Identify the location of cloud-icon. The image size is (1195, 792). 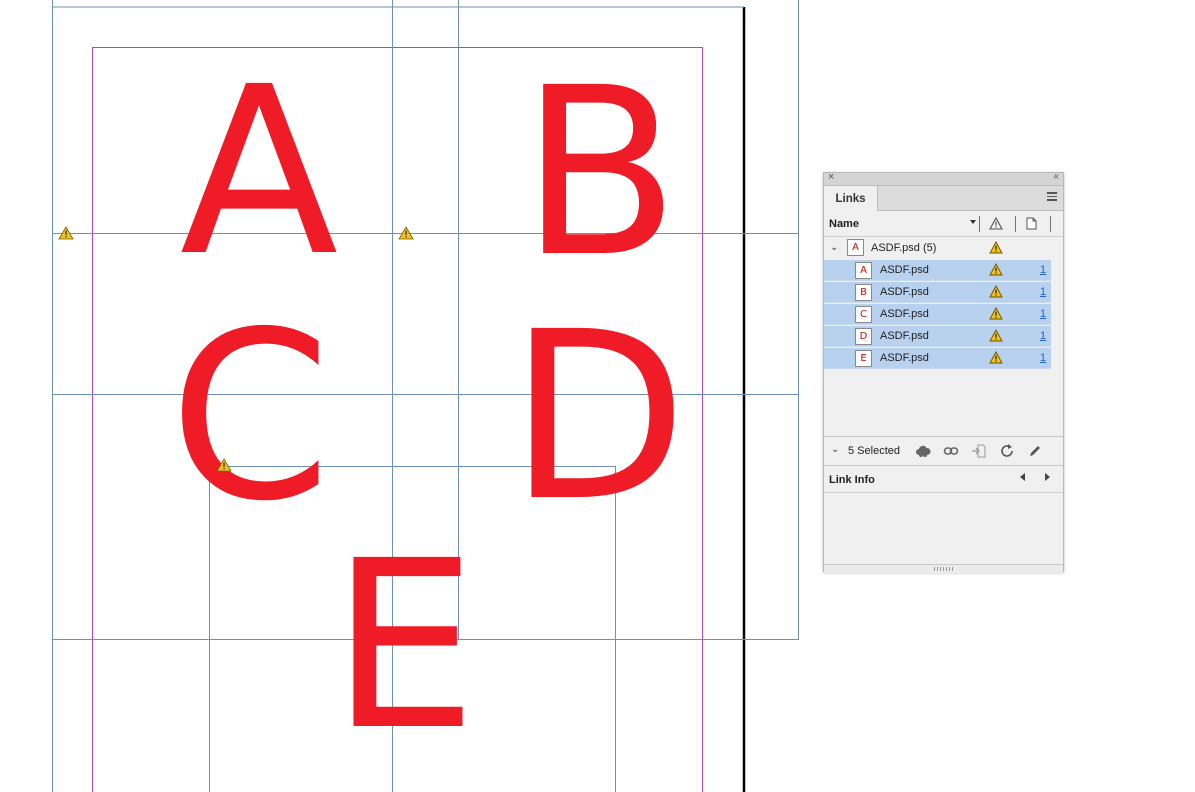
(923, 451).